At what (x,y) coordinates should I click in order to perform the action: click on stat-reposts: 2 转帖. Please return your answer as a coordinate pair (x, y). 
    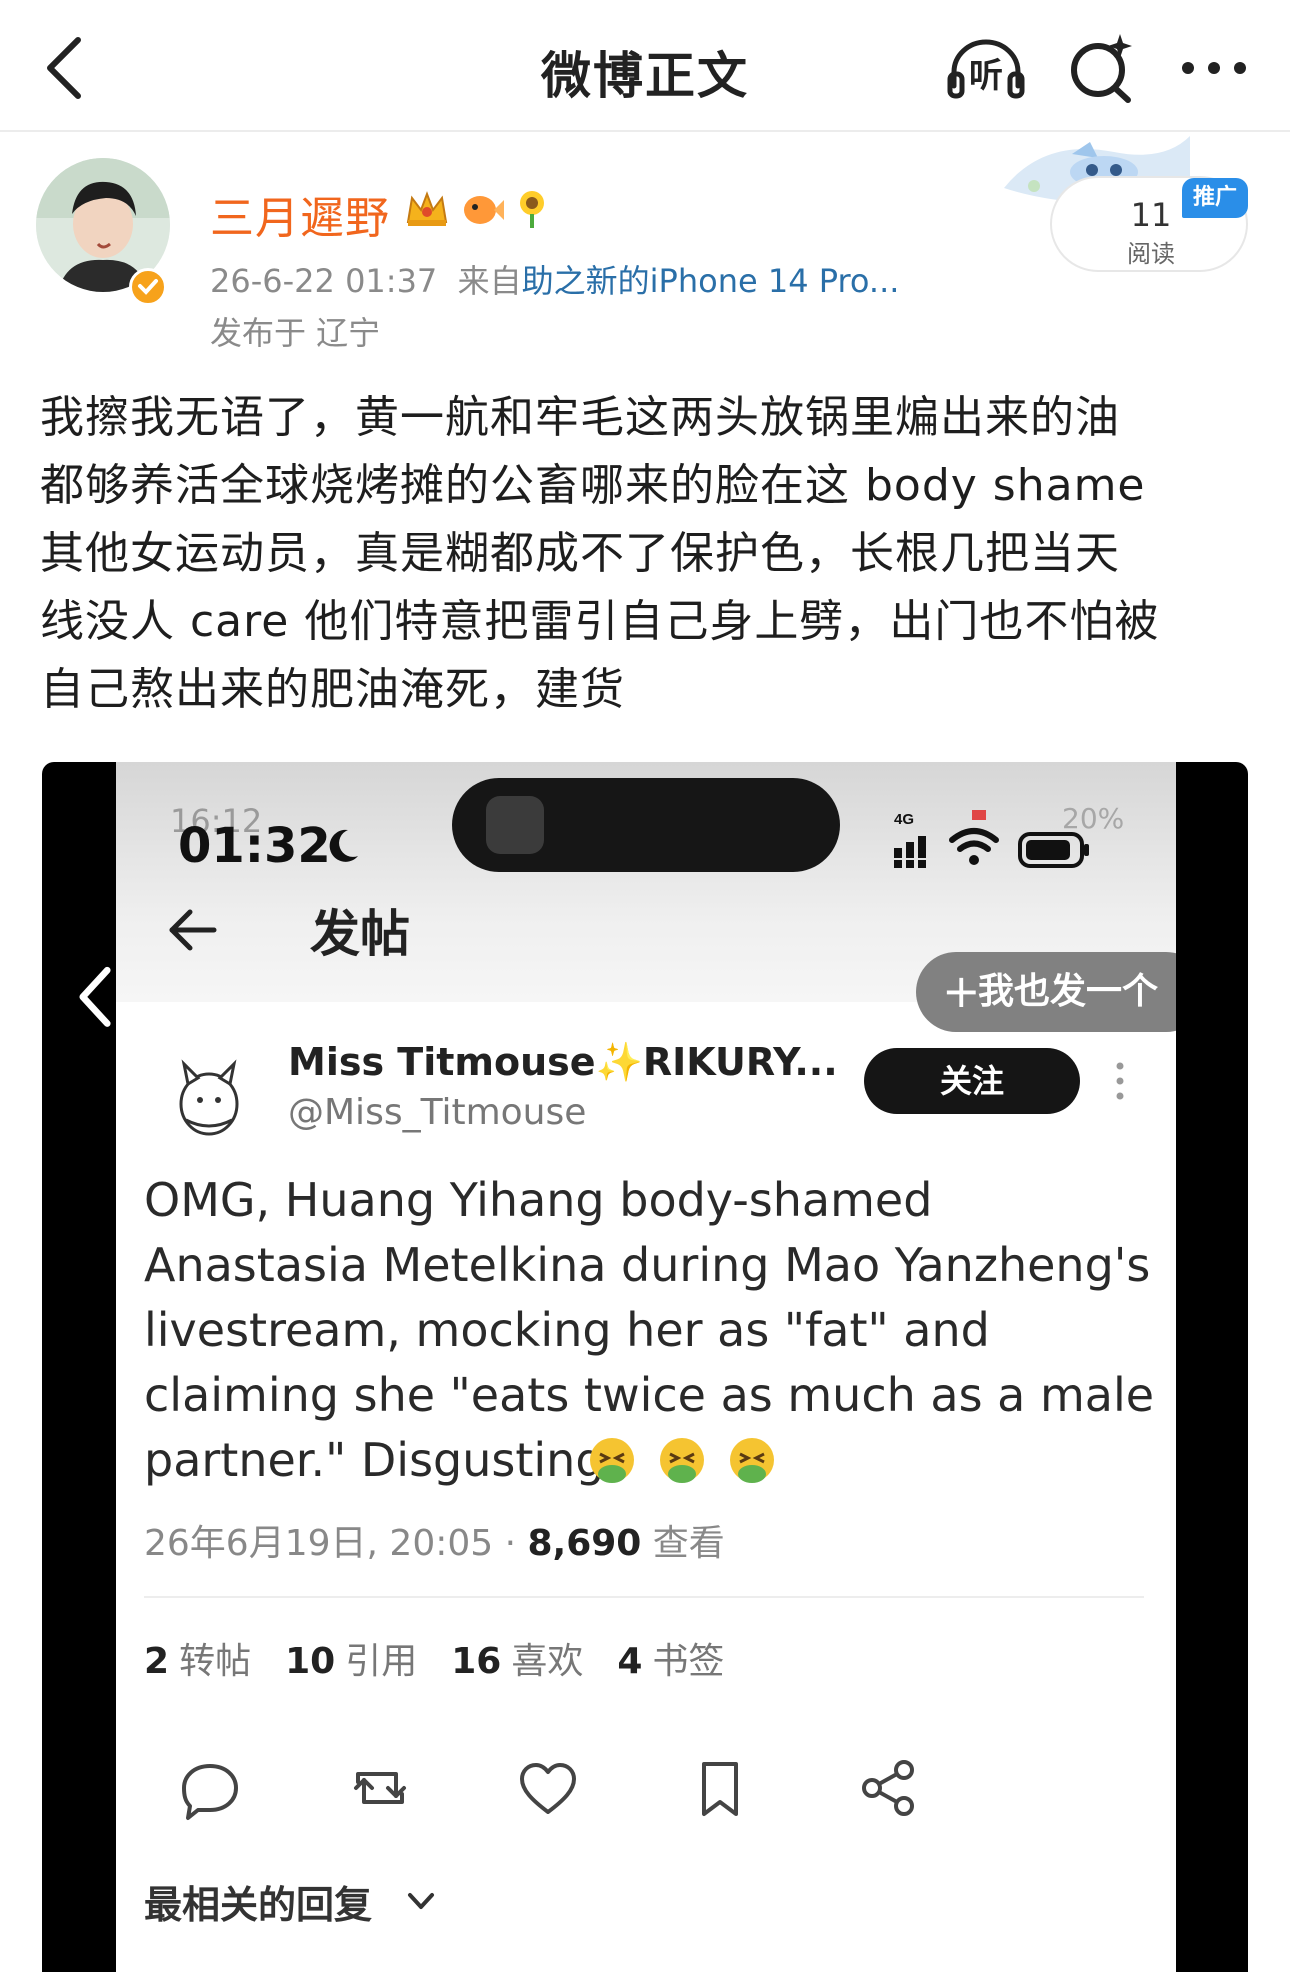
    Looking at the image, I should click on (197, 1658).